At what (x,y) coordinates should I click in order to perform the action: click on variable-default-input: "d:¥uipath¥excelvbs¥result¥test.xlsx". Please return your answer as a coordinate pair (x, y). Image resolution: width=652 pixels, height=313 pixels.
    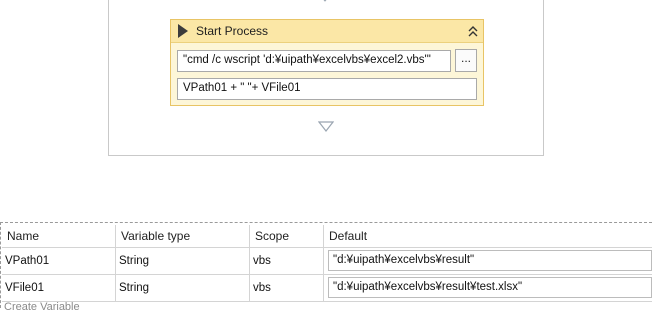
    Looking at the image, I should click on (490, 287).